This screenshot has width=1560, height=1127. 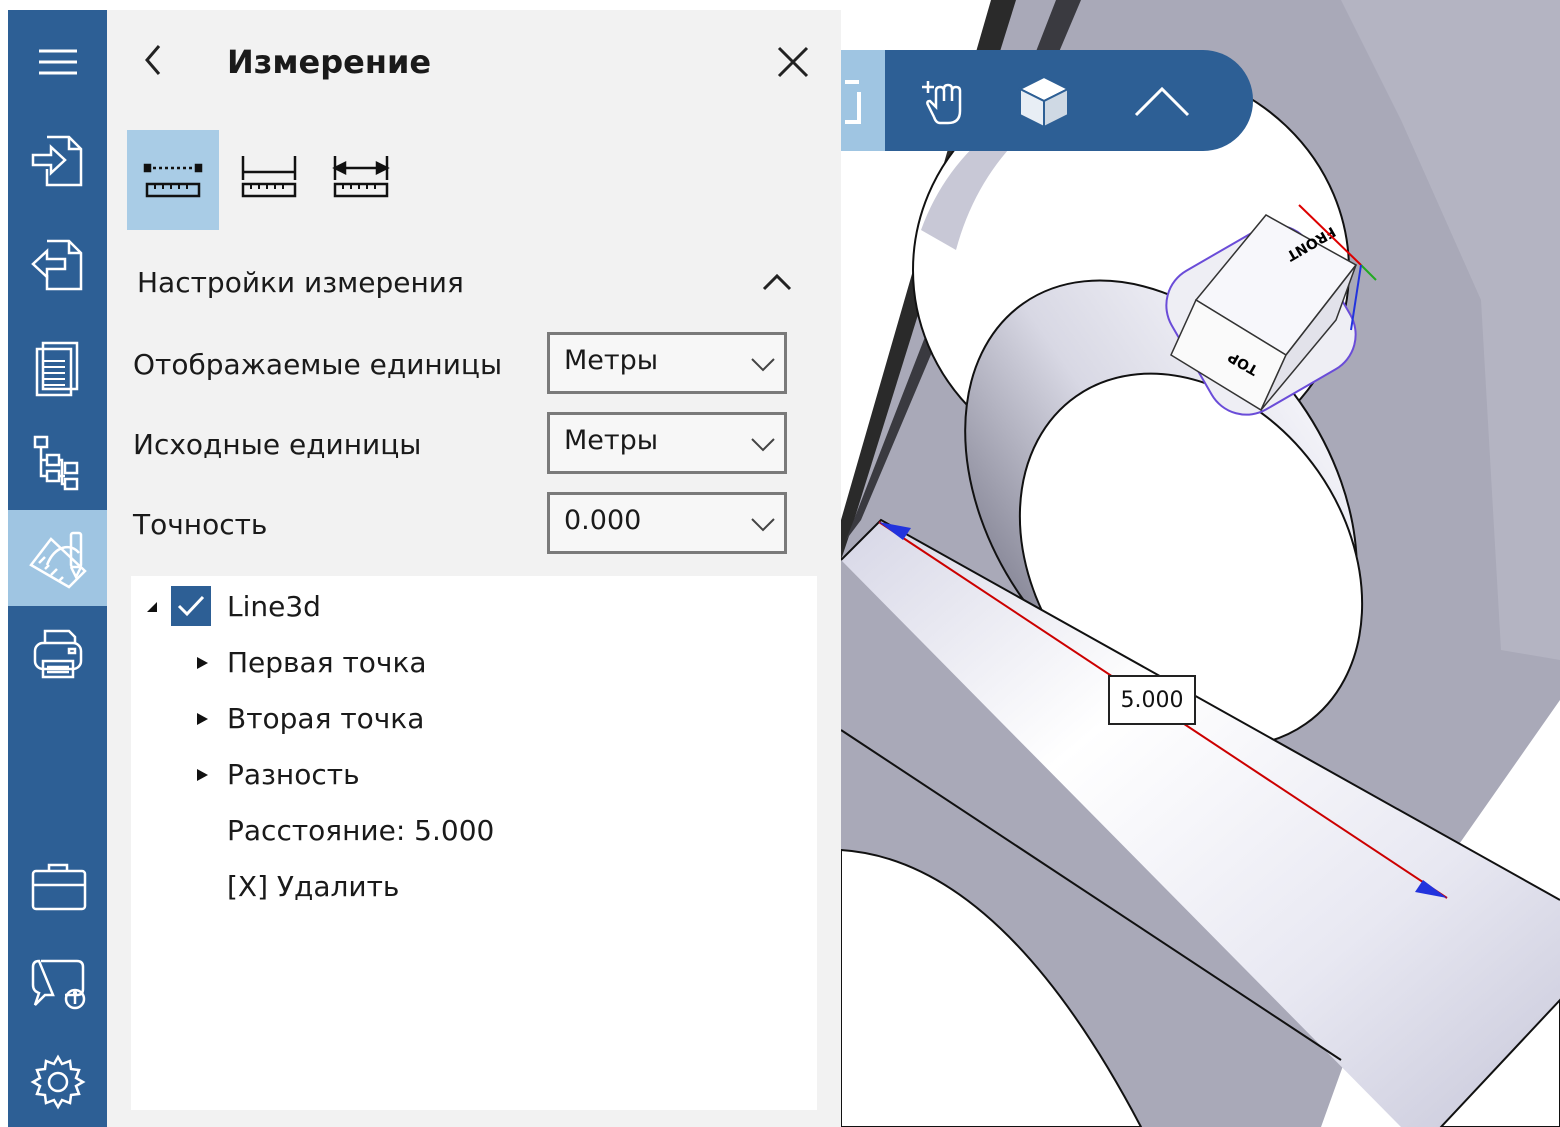 I want to click on source-units-select: Метры, so click(x=667, y=443).